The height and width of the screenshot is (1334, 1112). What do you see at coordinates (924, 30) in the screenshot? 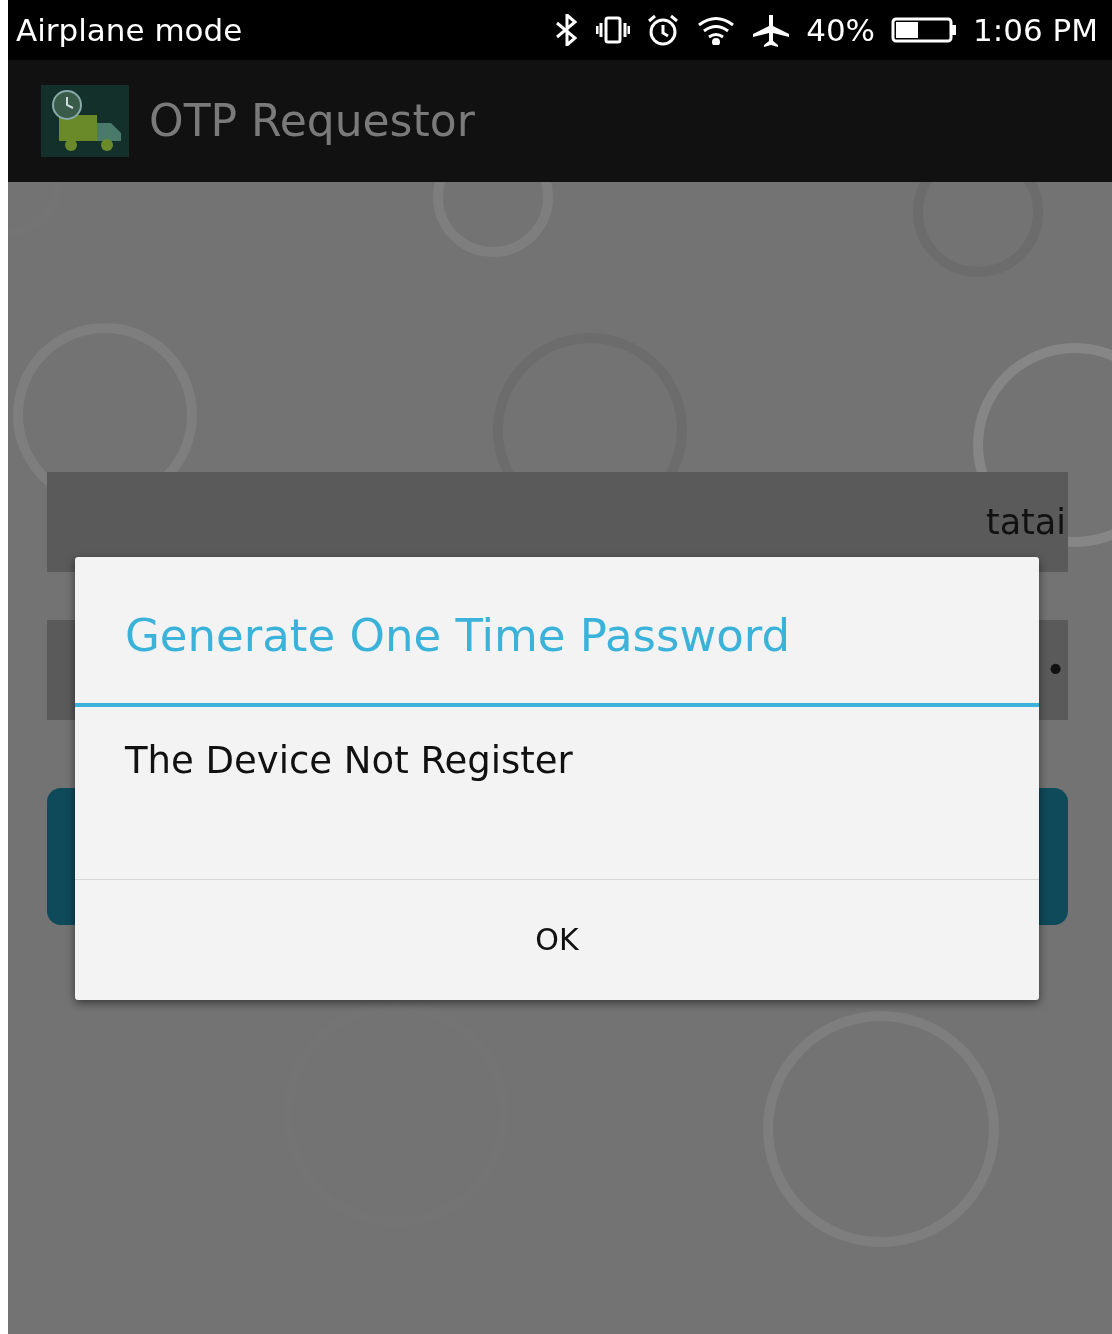
I see `battery-icon` at bounding box center [924, 30].